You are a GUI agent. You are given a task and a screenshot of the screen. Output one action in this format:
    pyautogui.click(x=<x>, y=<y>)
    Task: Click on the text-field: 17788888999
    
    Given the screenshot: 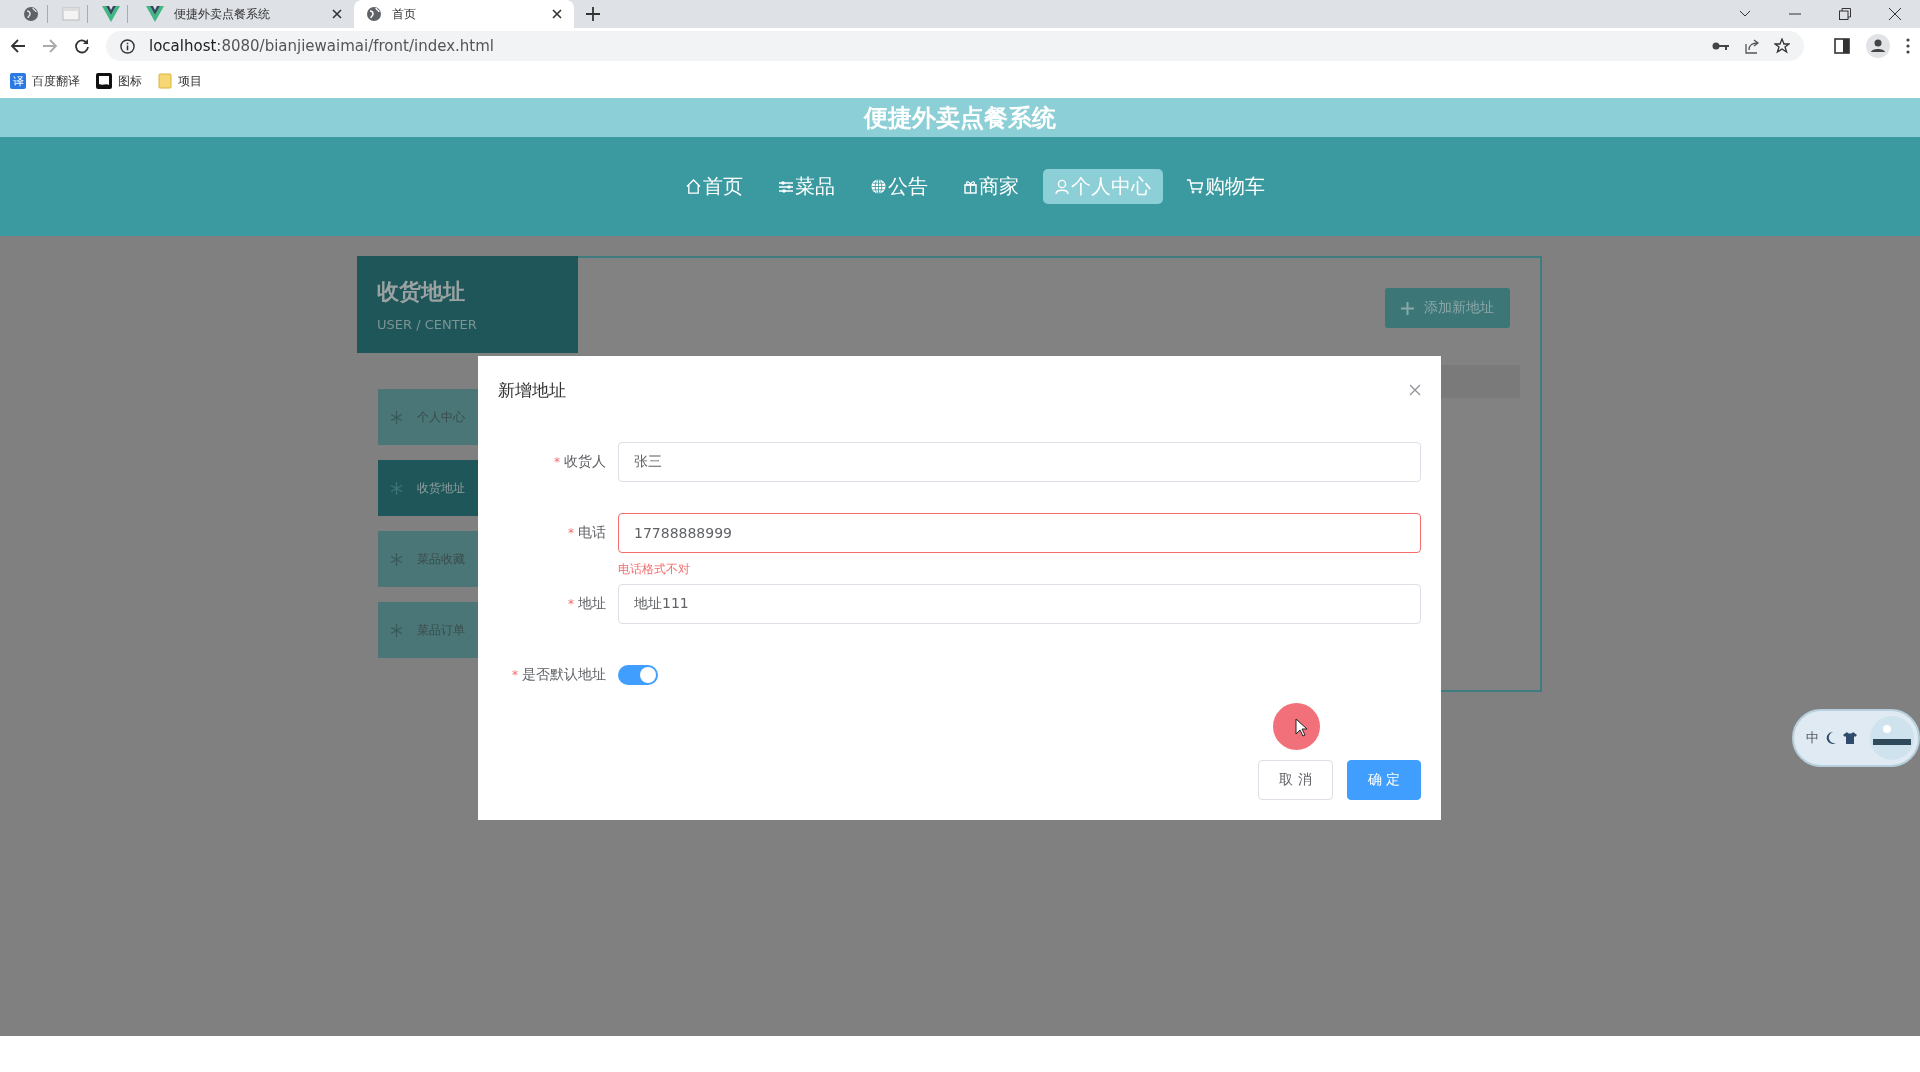 What is the action you would take?
    pyautogui.click(x=1019, y=533)
    